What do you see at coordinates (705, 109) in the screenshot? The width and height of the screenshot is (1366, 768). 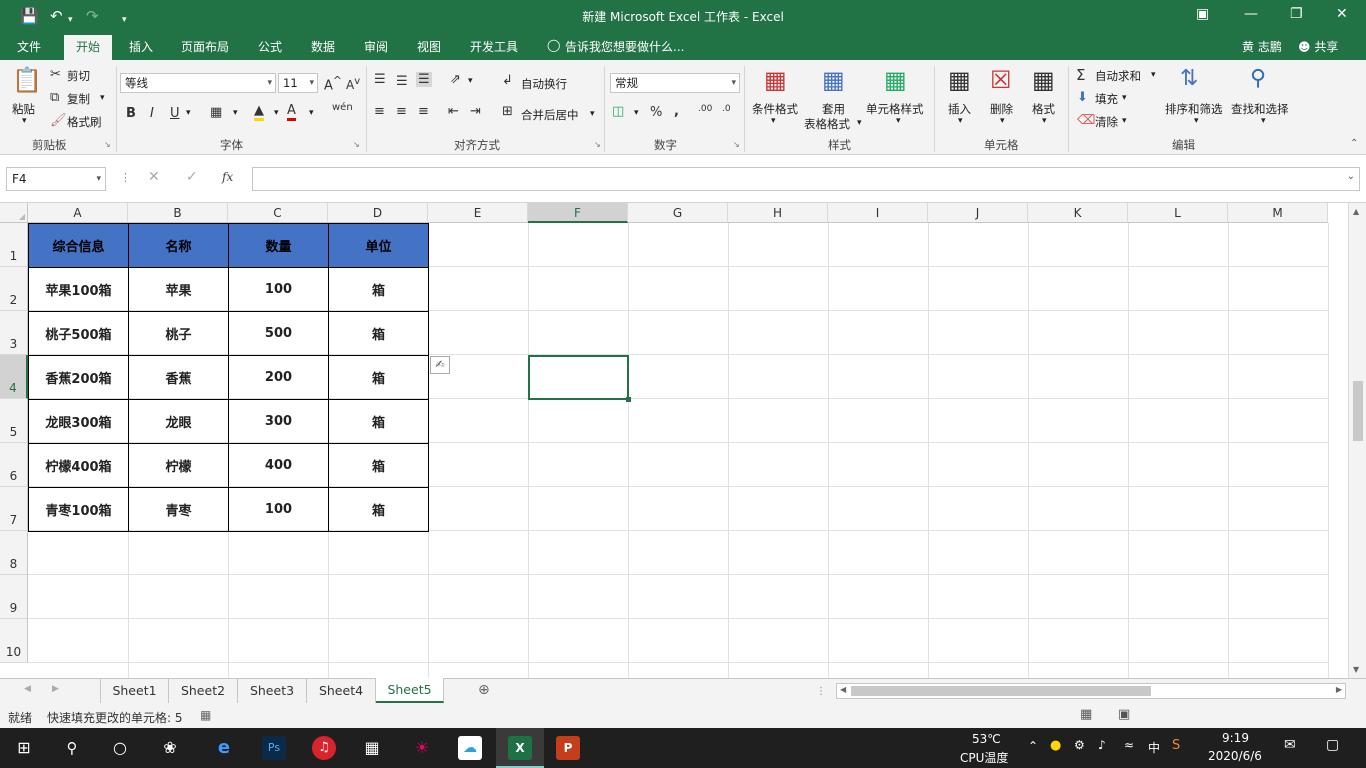 I see `increase-decimal-icon: .00` at bounding box center [705, 109].